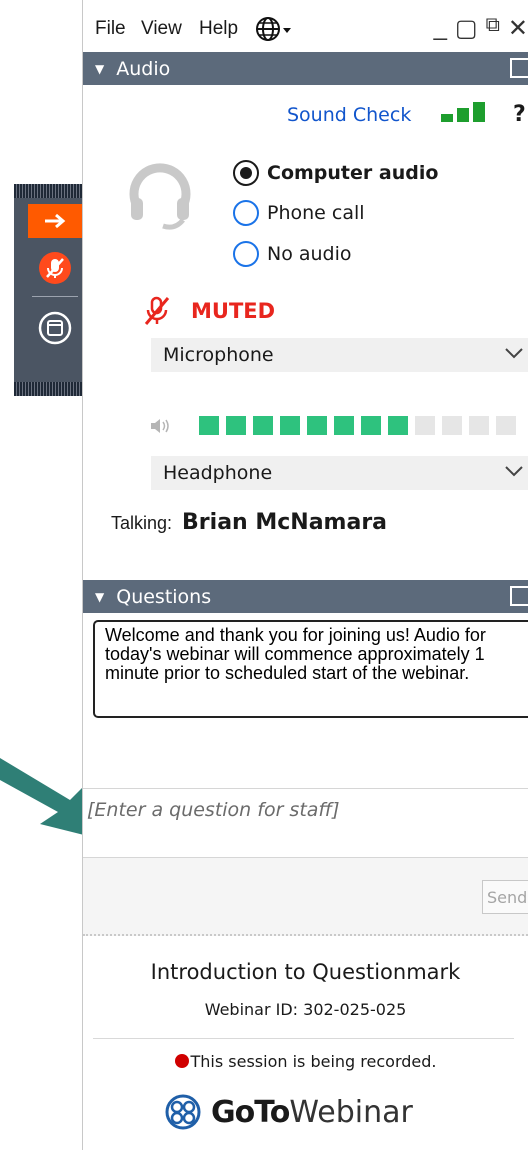 Image resolution: width=528 pixels, height=1150 pixels. What do you see at coordinates (305, 897) in the screenshot?
I see `send-bar: Send` at bounding box center [305, 897].